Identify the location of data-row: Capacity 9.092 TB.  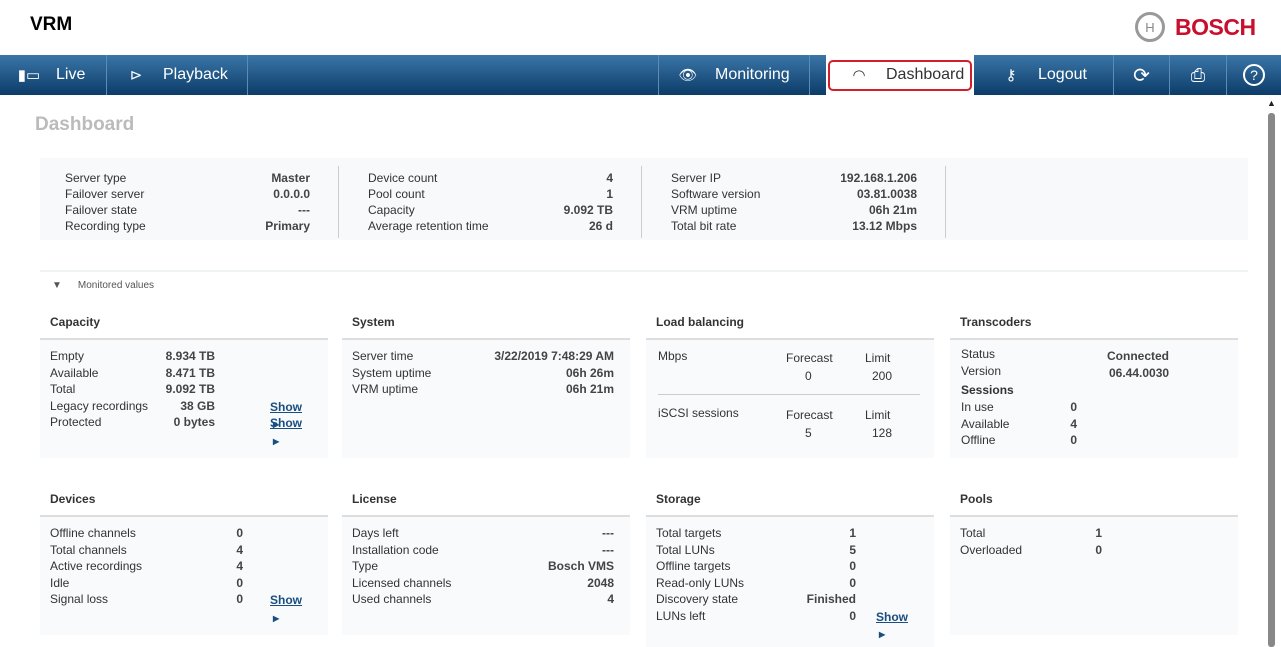
(490, 210).